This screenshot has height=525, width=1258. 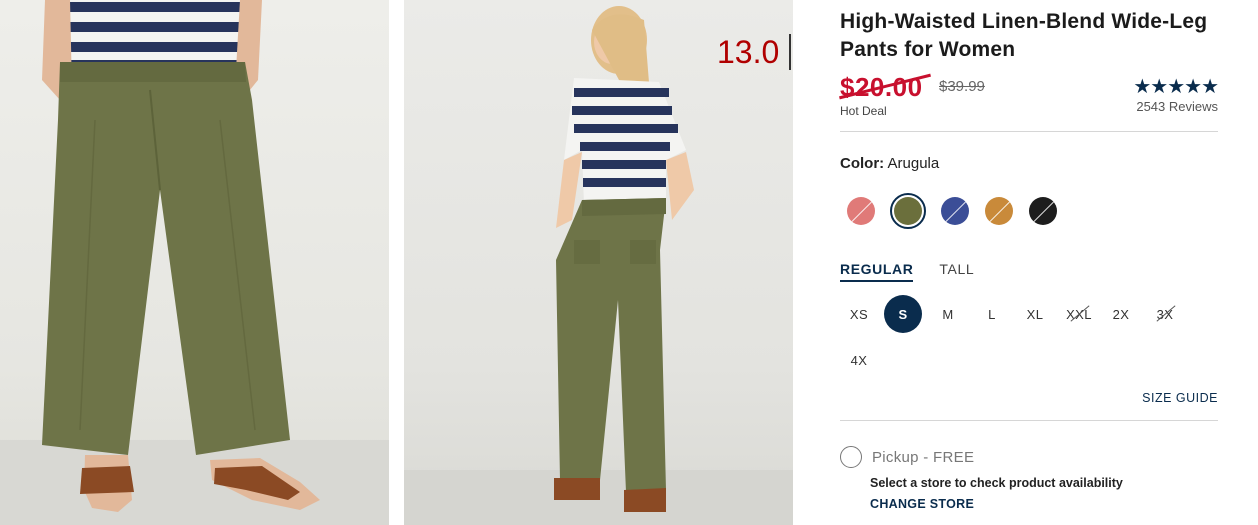 I want to click on overlay-text: 13.0, so click(x=748, y=52).